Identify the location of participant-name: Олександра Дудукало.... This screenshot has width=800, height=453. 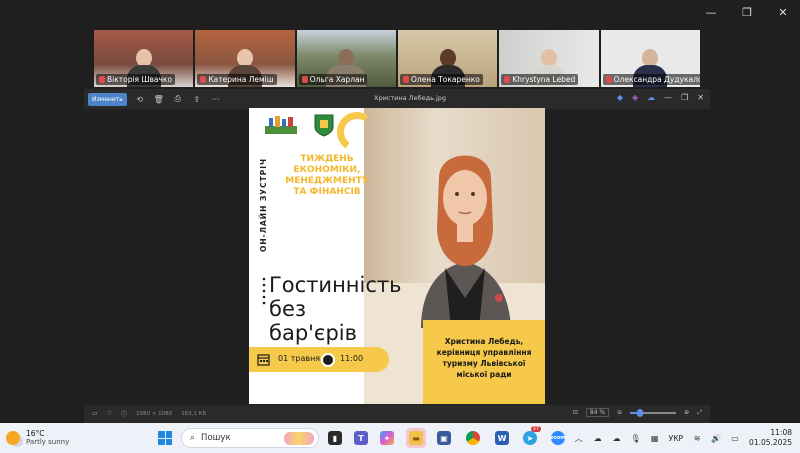
(656, 79).